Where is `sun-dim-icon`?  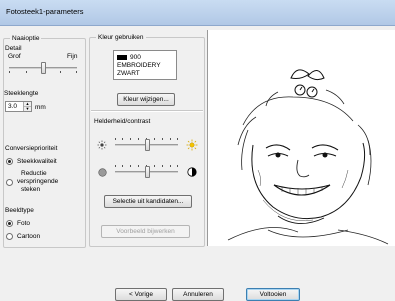
sun-dim-icon is located at coordinates (102, 145).